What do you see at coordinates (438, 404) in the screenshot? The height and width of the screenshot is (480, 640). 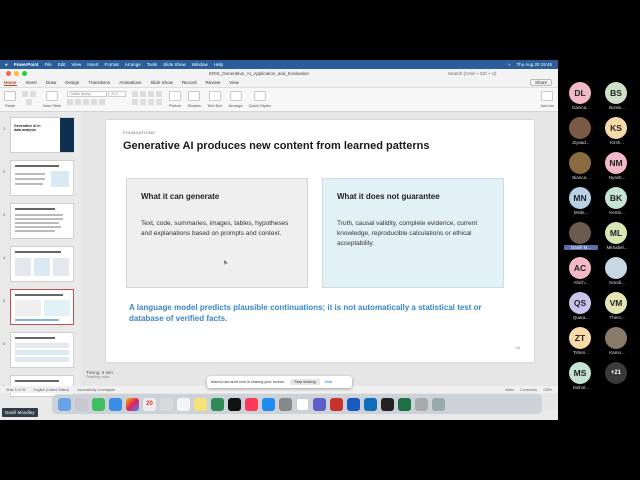 I see `trash-icon` at bounding box center [438, 404].